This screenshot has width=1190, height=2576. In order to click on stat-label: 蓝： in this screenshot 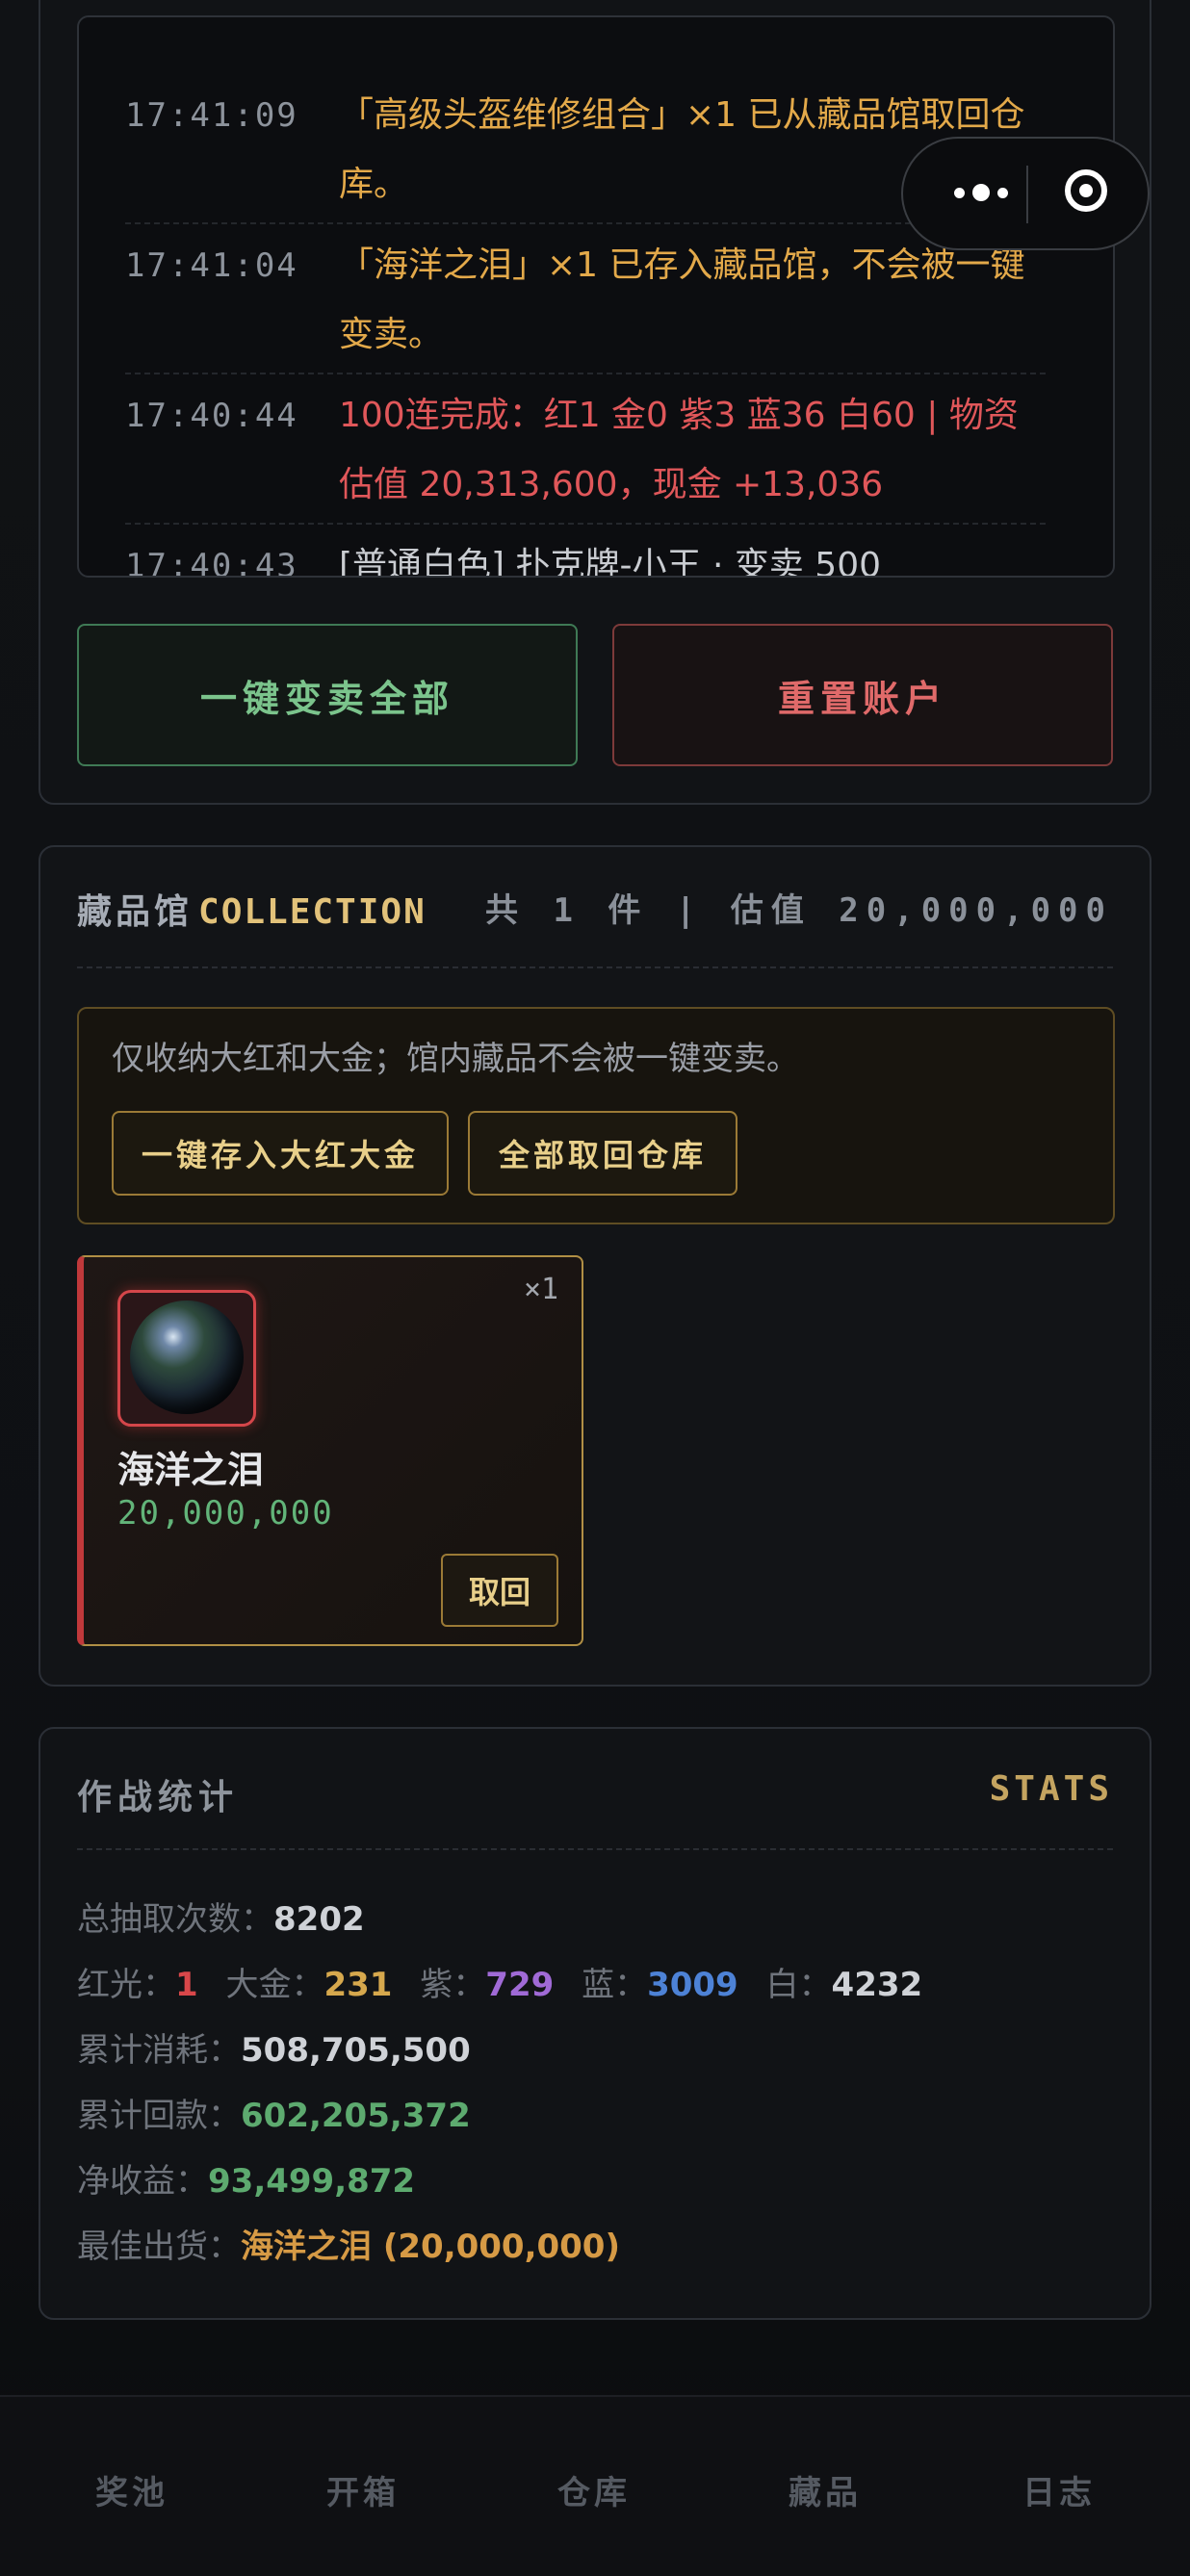, I will do `click(615, 1985)`.